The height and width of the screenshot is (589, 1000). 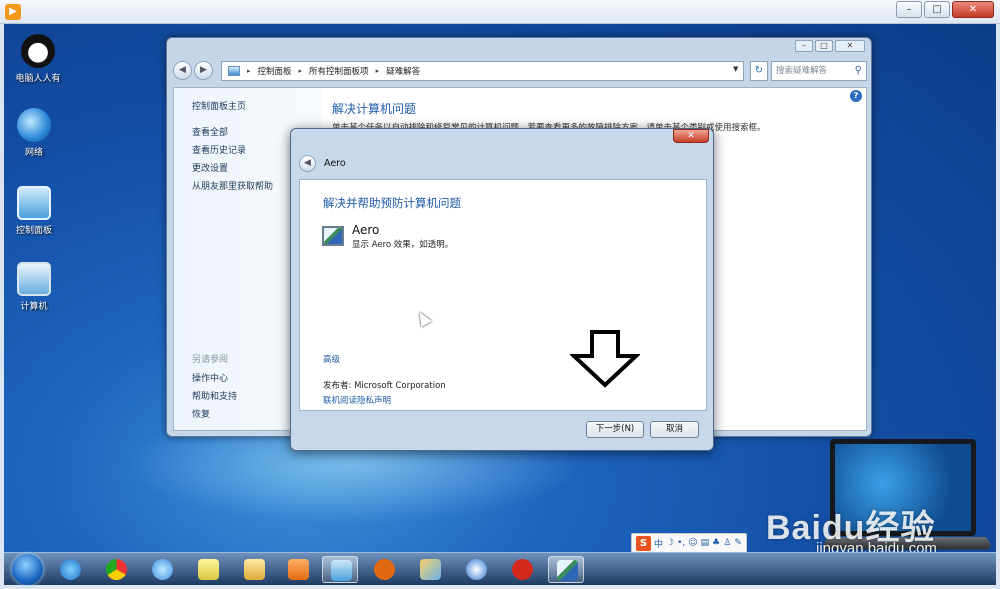 What do you see at coordinates (13, 12) in the screenshot?
I see `player-app-icon: ▶` at bounding box center [13, 12].